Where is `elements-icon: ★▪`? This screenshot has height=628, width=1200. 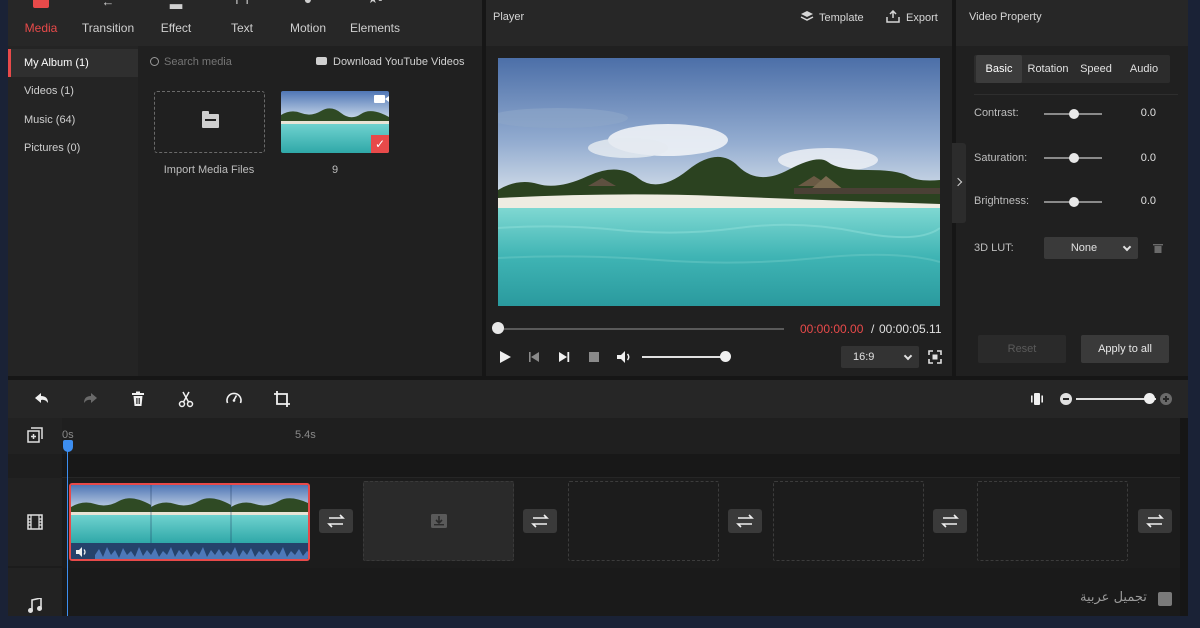
elements-icon: ★▪ is located at coordinates (375, 9).